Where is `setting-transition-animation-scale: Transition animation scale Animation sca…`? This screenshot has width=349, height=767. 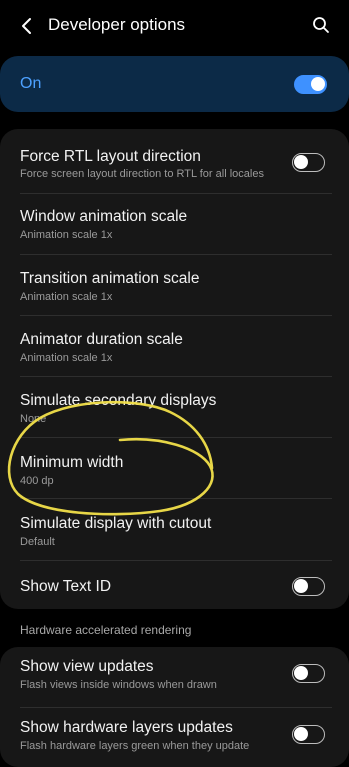
setting-transition-animation-scale: Transition animation scale Animation sca… is located at coordinates (174, 285).